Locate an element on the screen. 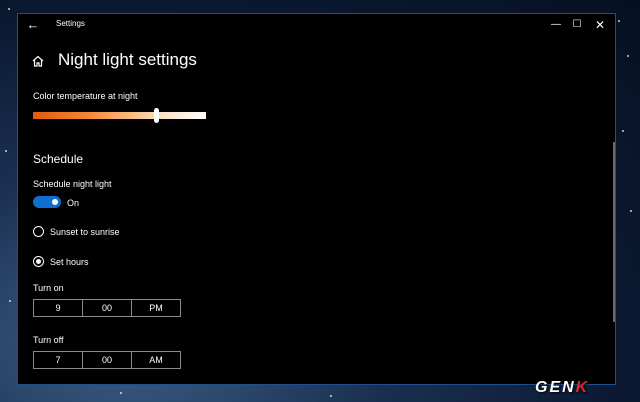  slider-thumb is located at coordinates (156, 115).